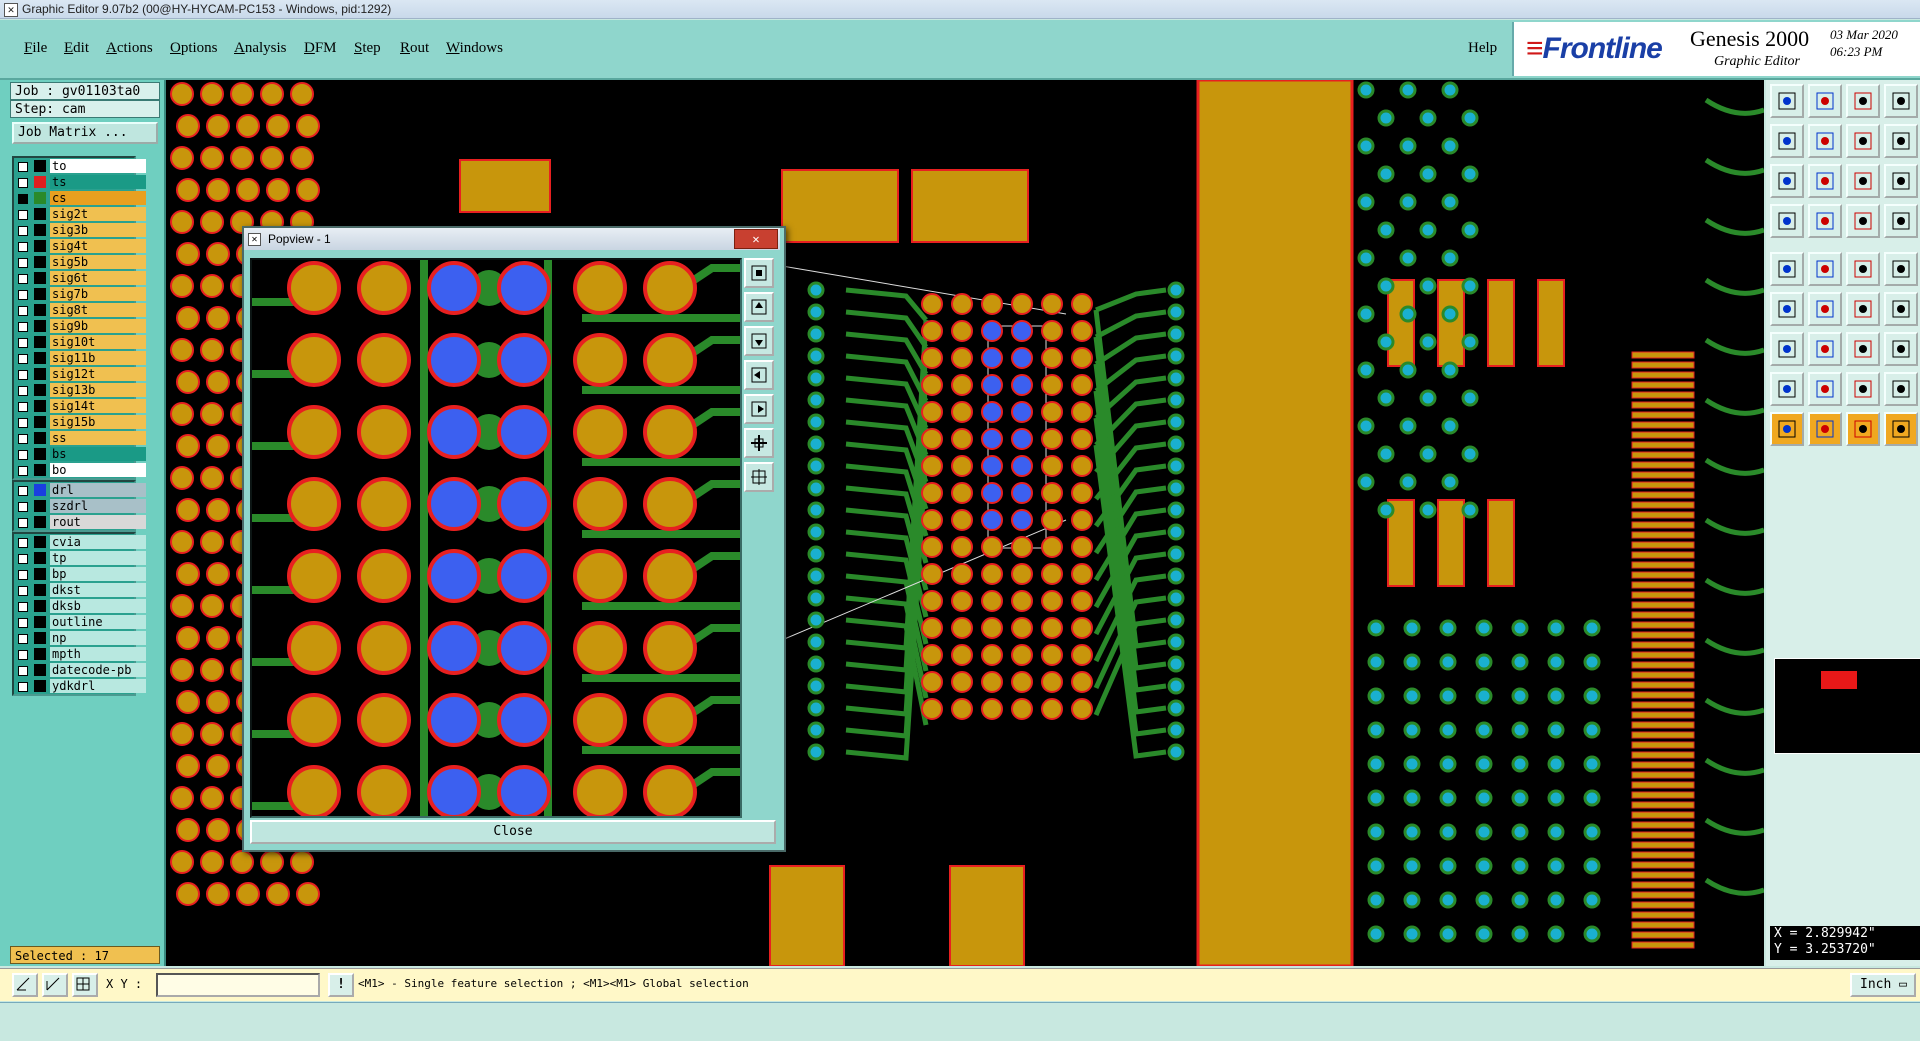 Image resolution: width=1920 pixels, height=1041 pixels. What do you see at coordinates (759, 477) in the screenshot?
I see `zoom-out-button` at bounding box center [759, 477].